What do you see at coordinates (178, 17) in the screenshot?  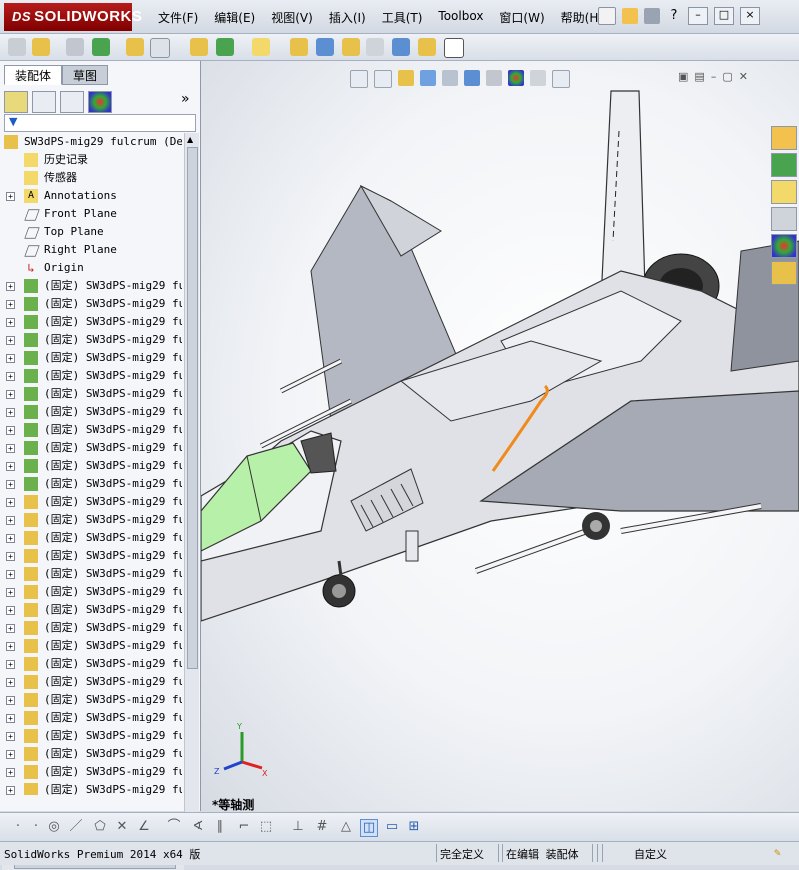 I see `menu-file: 文件(F)` at bounding box center [178, 17].